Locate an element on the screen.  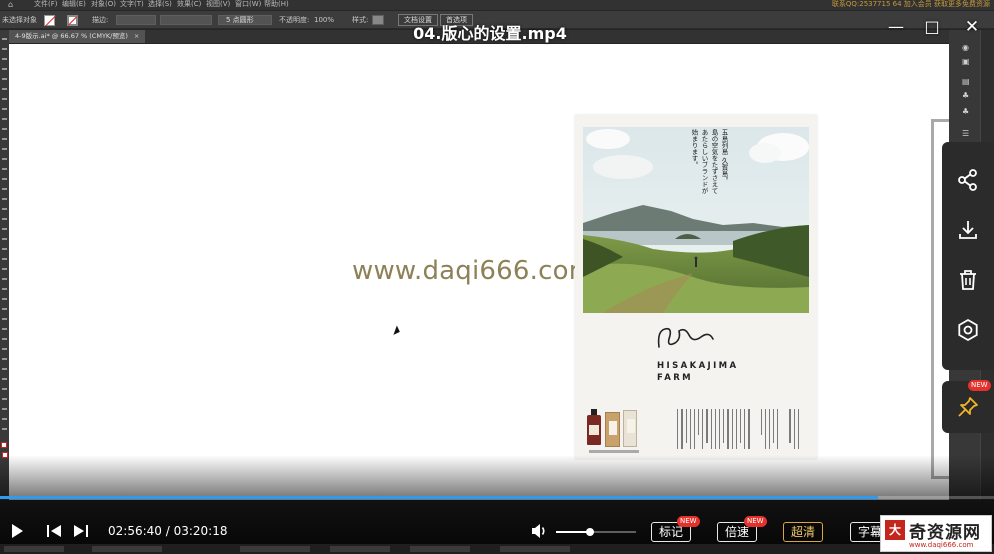
poster-copy-line-1: 五島列島 久賀島。 is located at coordinates (724, 156).